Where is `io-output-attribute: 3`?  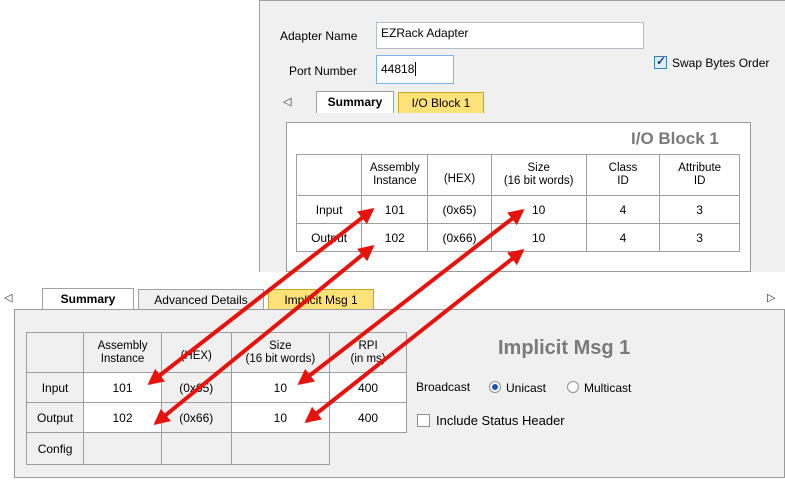 io-output-attribute: 3 is located at coordinates (699, 237).